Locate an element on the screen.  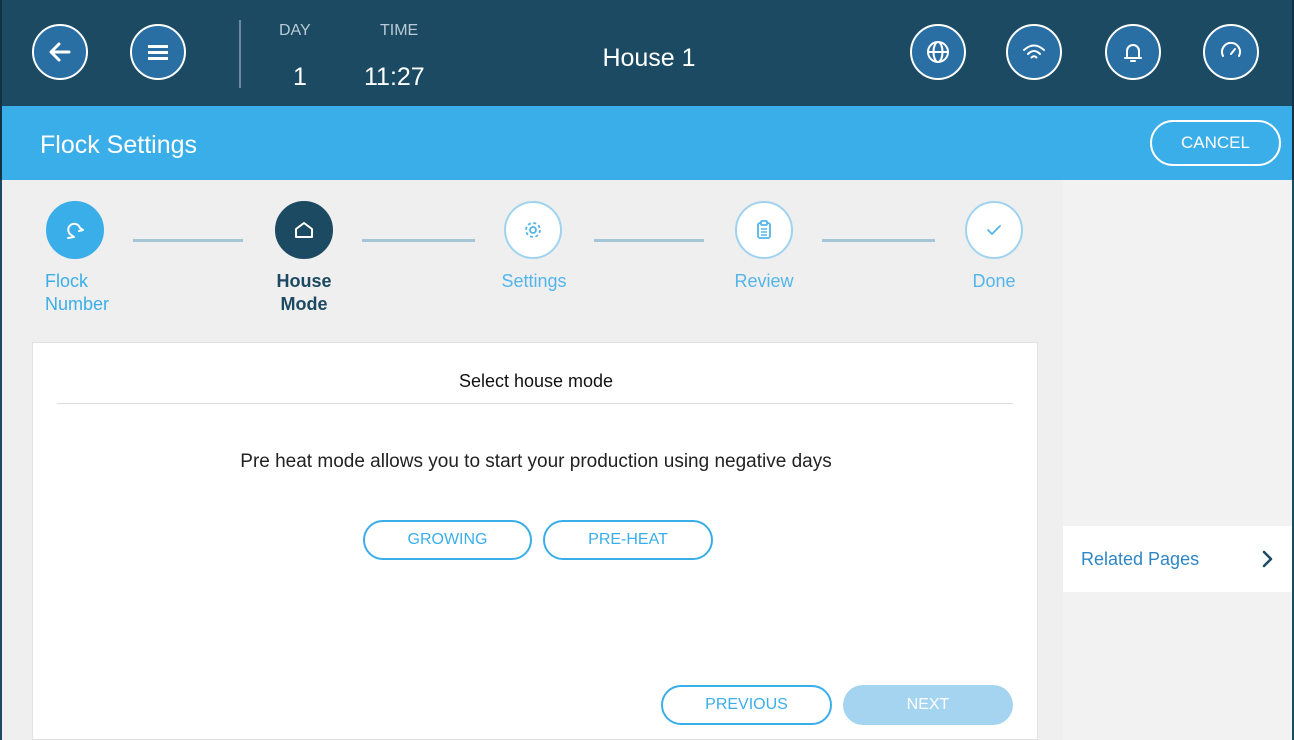
step-label-settings: Settings is located at coordinates (534, 281).